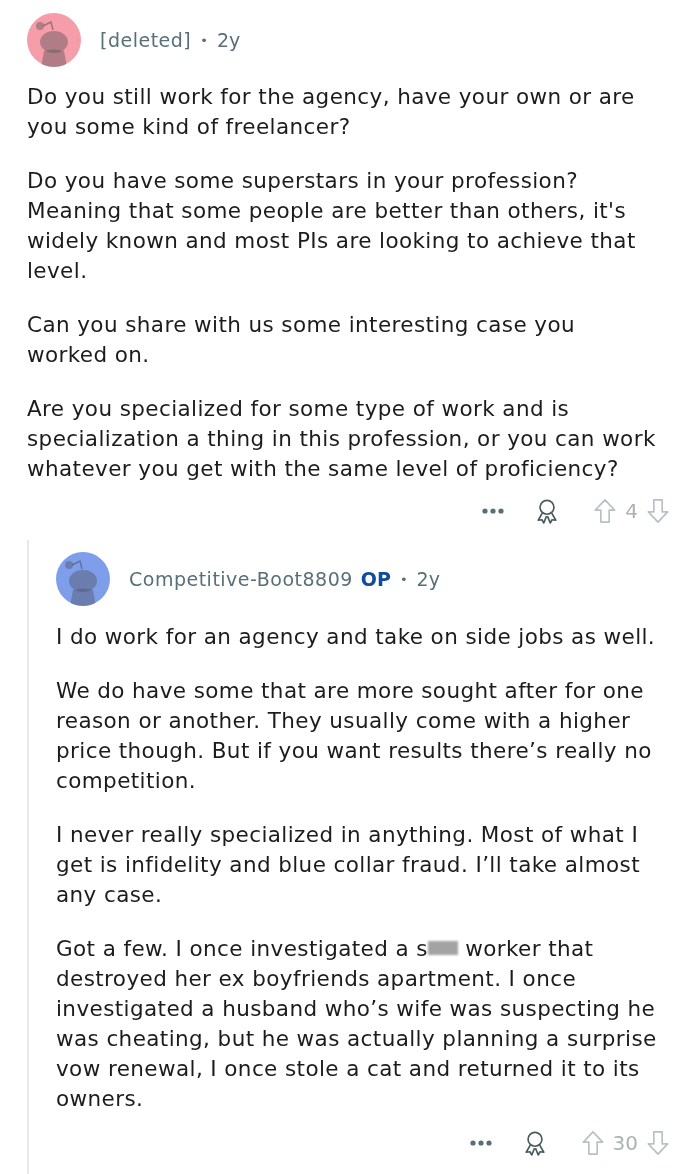 The image size is (700, 1174). What do you see at coordinates (357, 1024) in the screenshot?
I see `comment-paragraph: Got a few. I once investigated a s worker that destroyed her ex boyfriends apartment. I once investigated a husband who’s wife was suspecting he was cheating, but he was actually planning a surprise vow renewal, I once stole a cat and returned it to its owners.` at bounding box center [357, 1024].